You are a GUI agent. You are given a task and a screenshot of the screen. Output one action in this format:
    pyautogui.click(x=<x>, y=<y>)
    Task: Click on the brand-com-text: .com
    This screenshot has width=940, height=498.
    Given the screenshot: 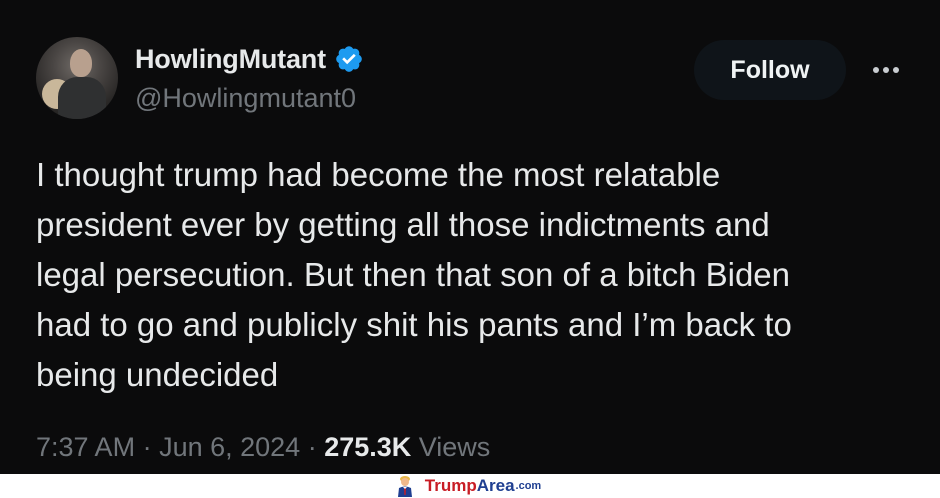 What is the action you would take?
    pyautogui.click(x=528, y=486)
    